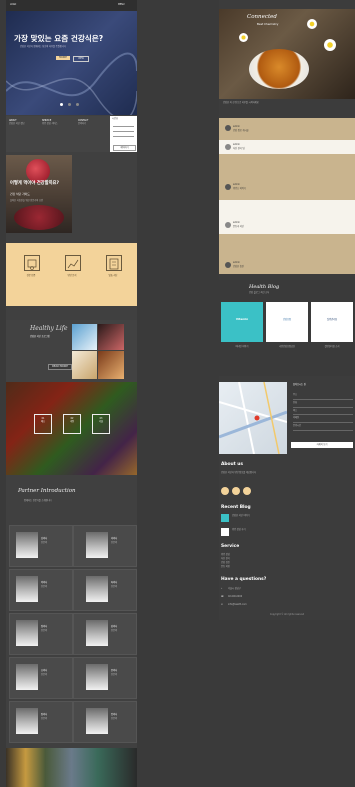 Image resolution: width=355 pixels, height=787 pixels. I want to click on blog-card-text: 국민건강보험공단, so click(287, 346).